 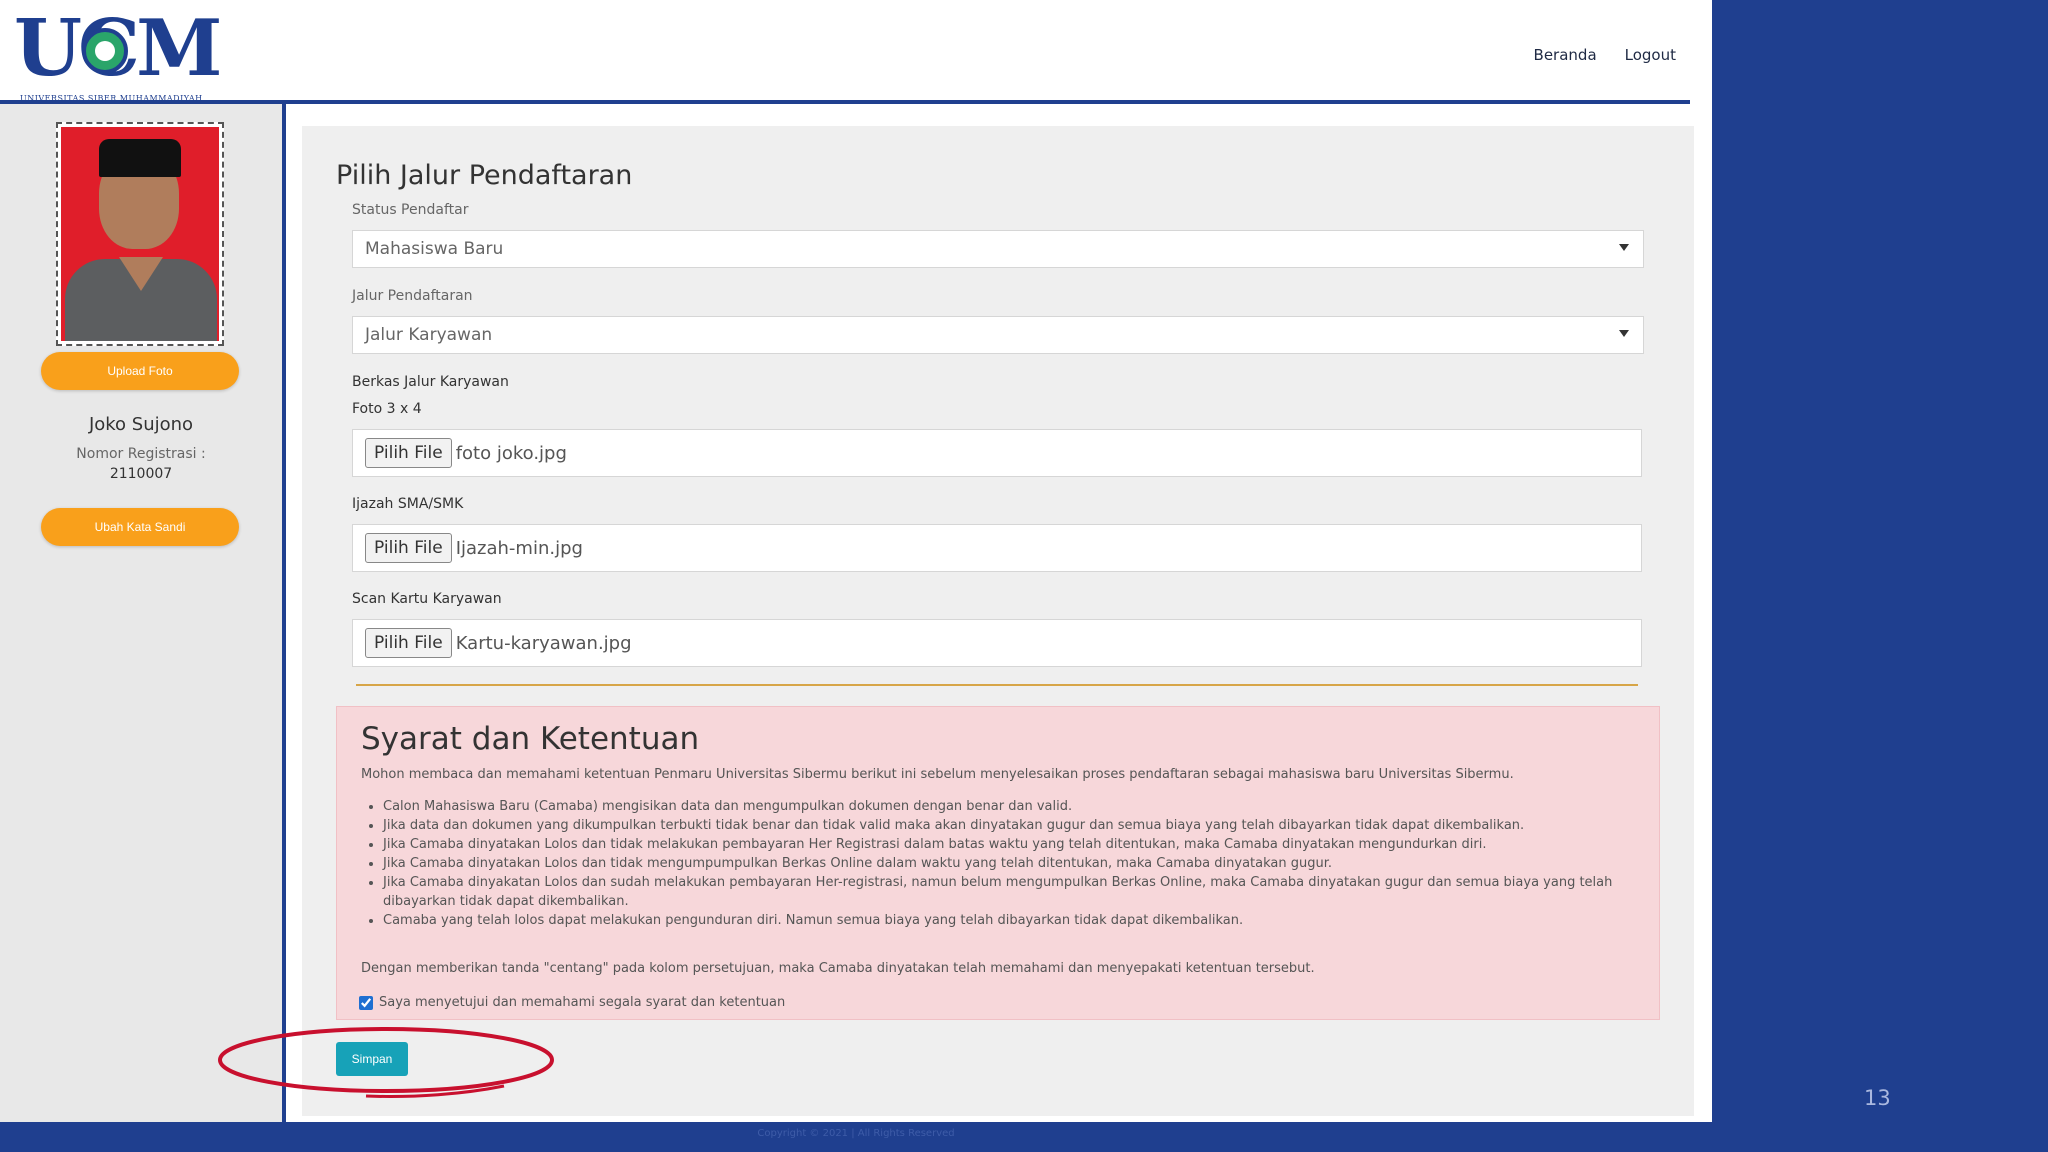 What do you see at coordinates (997, 685) in the screenshot?
I see `section-divider` at bounding box center [997, 685].